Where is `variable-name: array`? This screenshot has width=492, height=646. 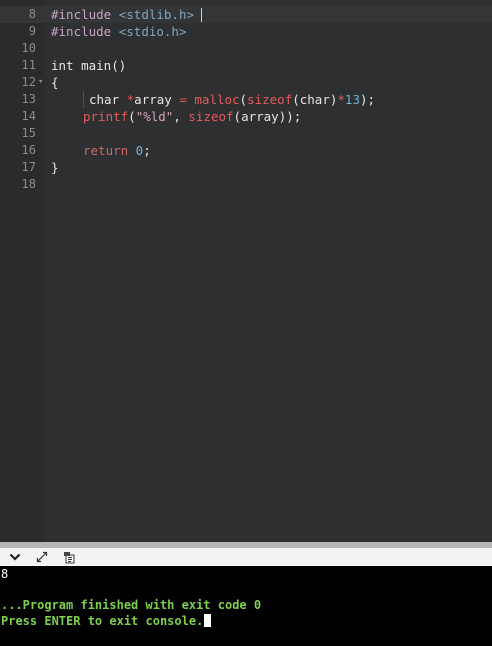 variable-name: array is located at coordinates (153, 99).